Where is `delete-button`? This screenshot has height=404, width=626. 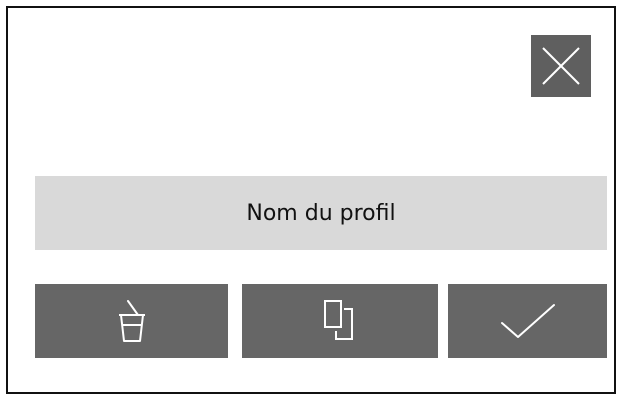
delete-button is located at coordinates (131, 321).